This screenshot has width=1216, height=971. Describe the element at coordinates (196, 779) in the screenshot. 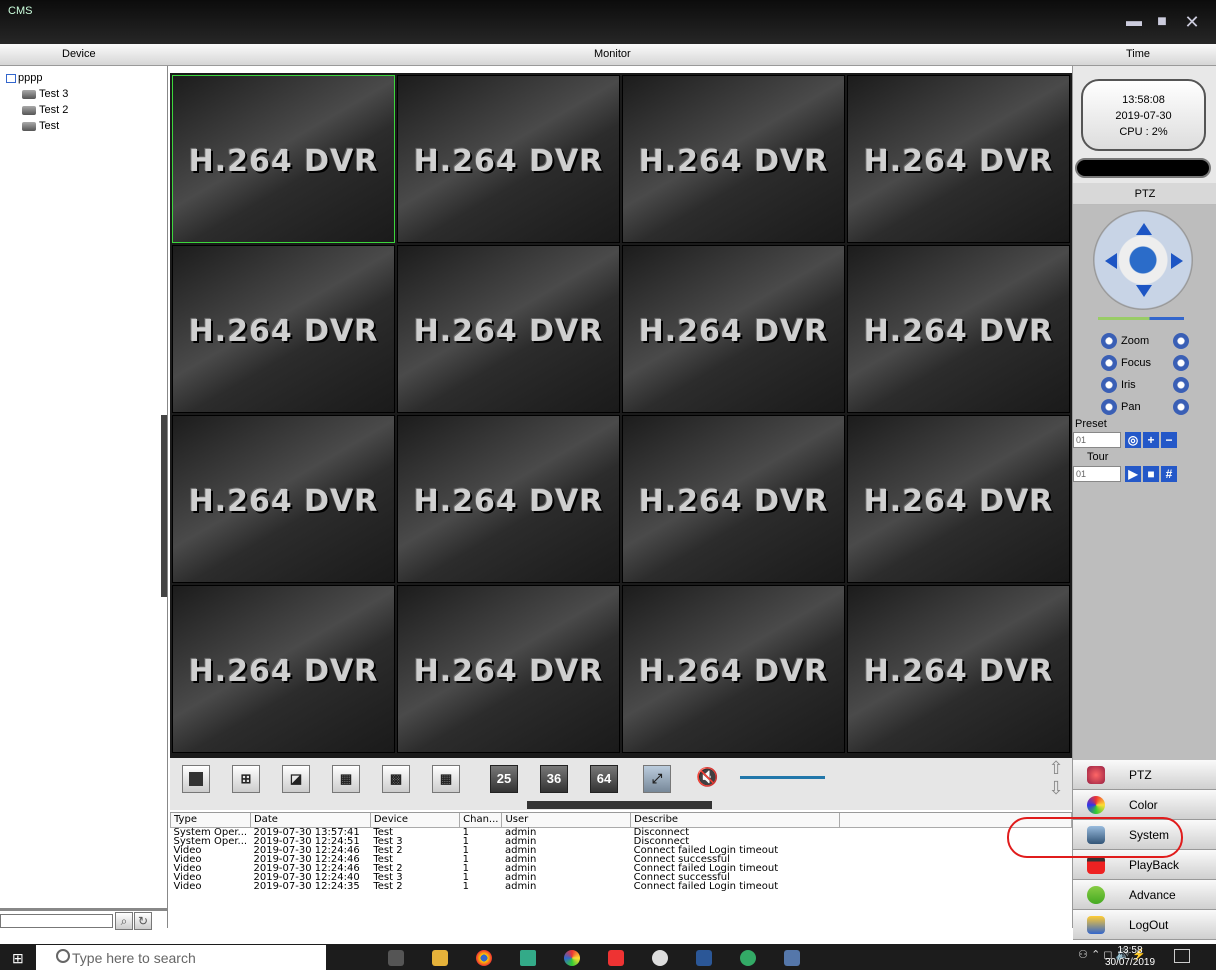

I see `split-1-button` at that location.